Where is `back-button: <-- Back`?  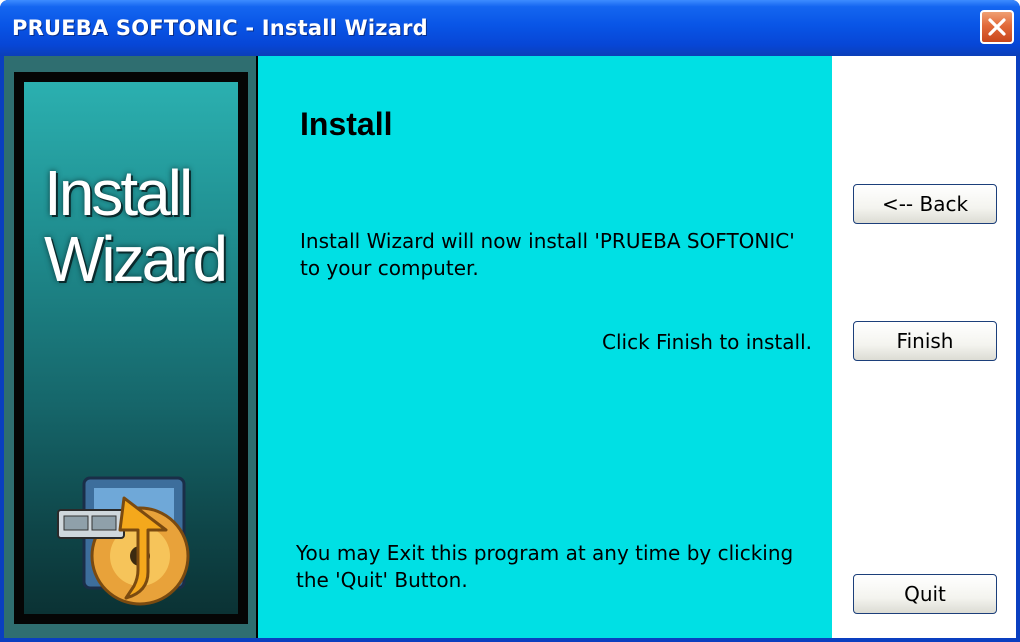 back-button: <-- Back is located at coordinates (925, 204).